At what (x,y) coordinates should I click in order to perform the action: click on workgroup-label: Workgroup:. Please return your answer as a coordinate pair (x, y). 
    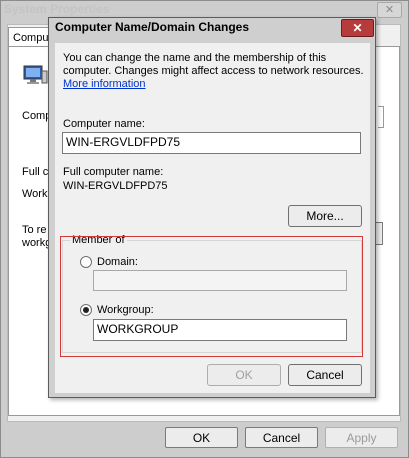
    Looking at the image, I should click on (125, 310).